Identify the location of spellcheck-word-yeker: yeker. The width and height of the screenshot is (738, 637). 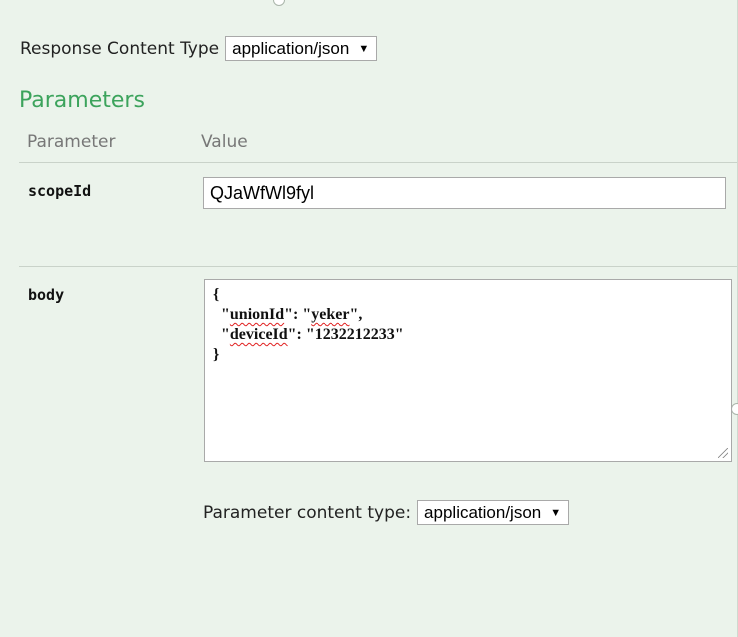
(330, 314).